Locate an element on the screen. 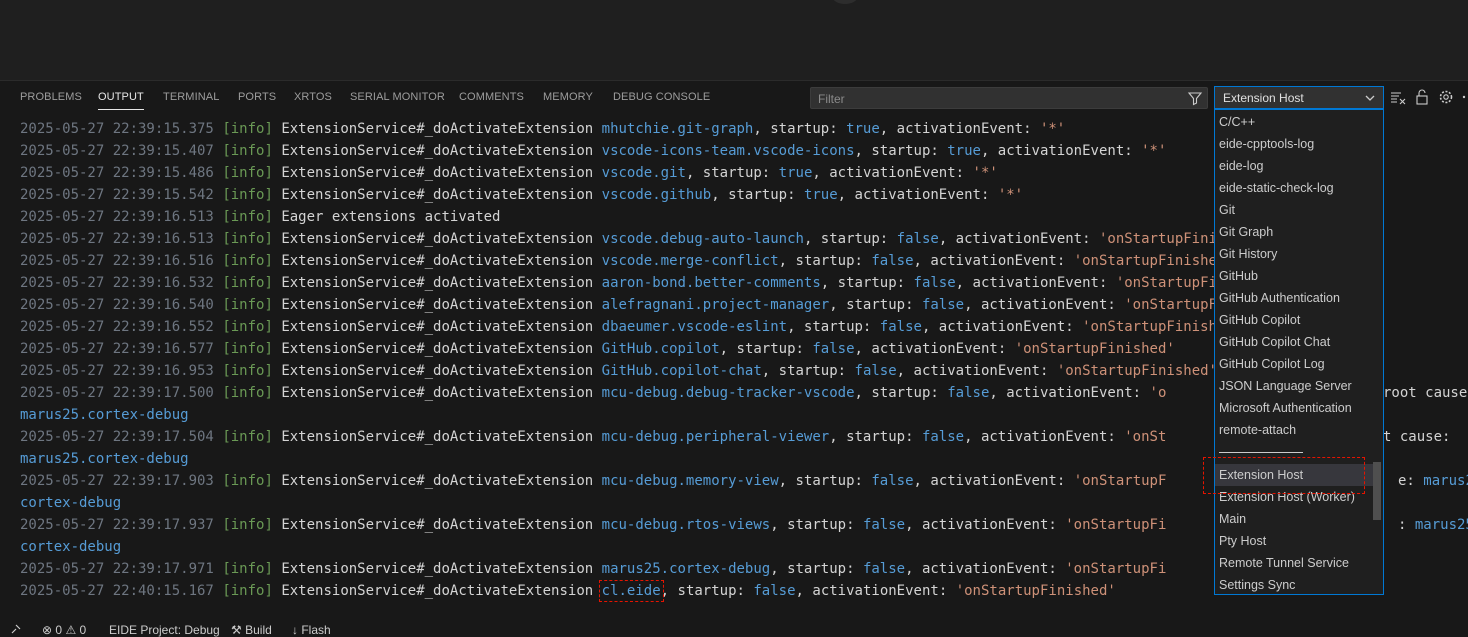  tab-memory: MEMORY is located at coordinates (568, 97).